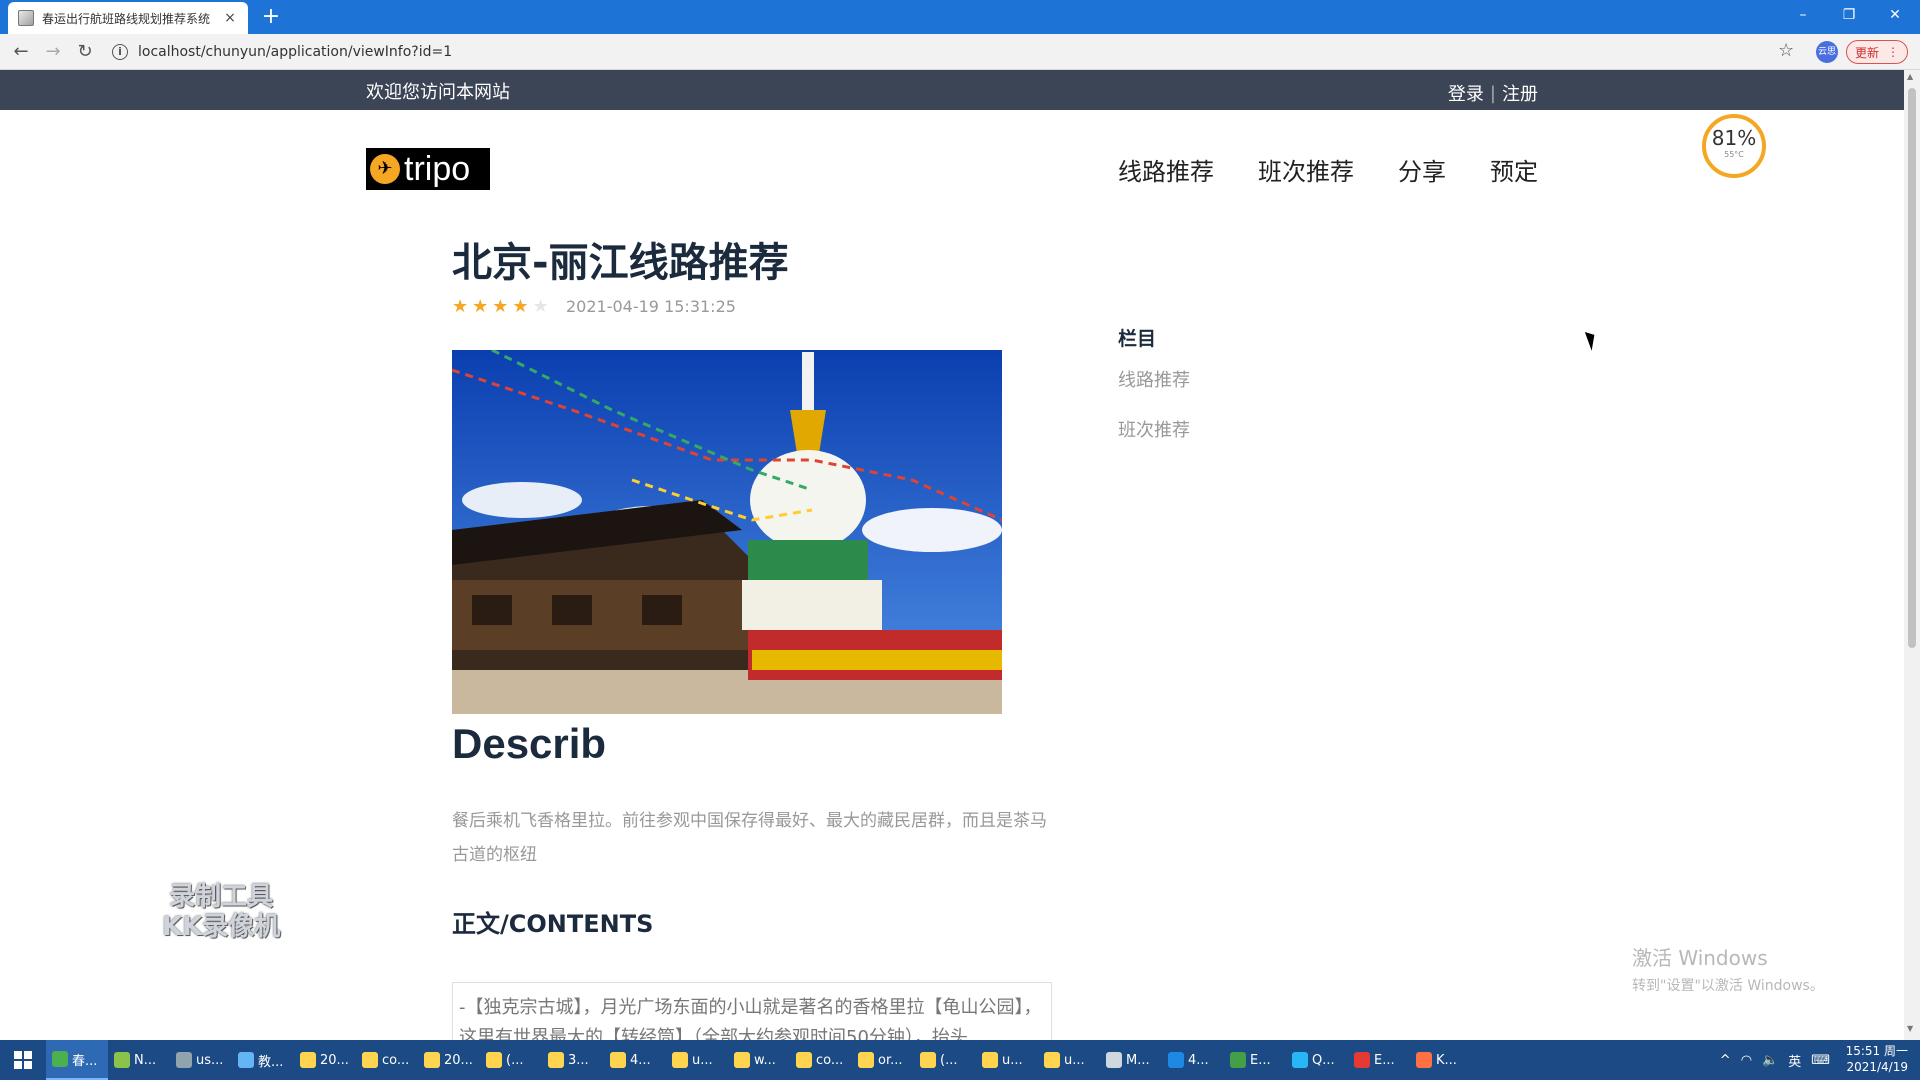 The image size is (1920, 1080). What do you see at coordinates (53, 52) in the screenshot?
I see `forward-icon: →` at bounding box center [53, 52].